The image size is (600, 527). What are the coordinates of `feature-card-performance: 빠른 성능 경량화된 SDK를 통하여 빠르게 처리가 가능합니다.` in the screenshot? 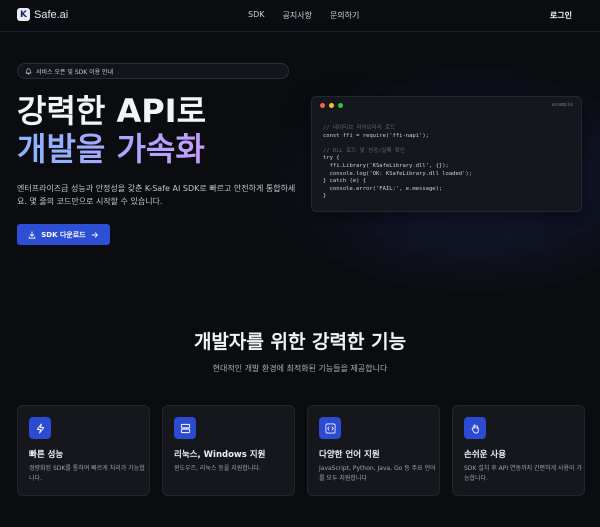 It's located at (83, 450).